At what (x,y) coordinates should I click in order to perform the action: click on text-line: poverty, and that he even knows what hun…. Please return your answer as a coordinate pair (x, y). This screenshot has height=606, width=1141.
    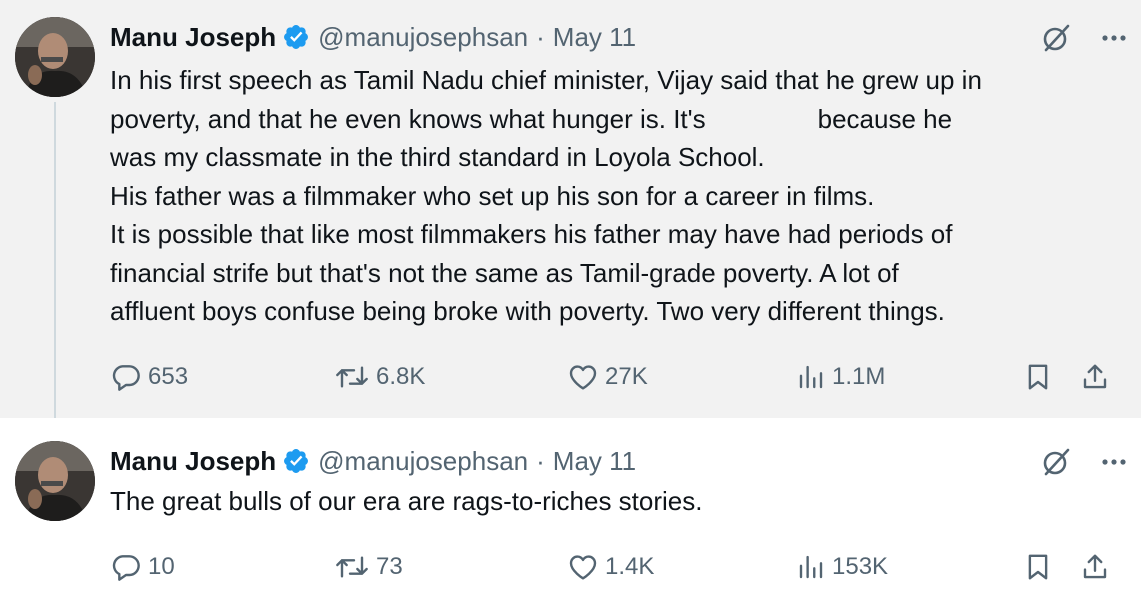
    Looking at the image, I should click on (620, 119).